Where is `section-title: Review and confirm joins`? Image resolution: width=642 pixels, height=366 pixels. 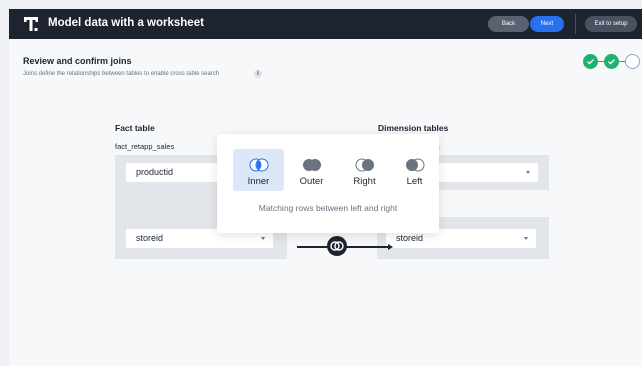 section-title: Review and confirm joins is located at coordinates (77, 61).